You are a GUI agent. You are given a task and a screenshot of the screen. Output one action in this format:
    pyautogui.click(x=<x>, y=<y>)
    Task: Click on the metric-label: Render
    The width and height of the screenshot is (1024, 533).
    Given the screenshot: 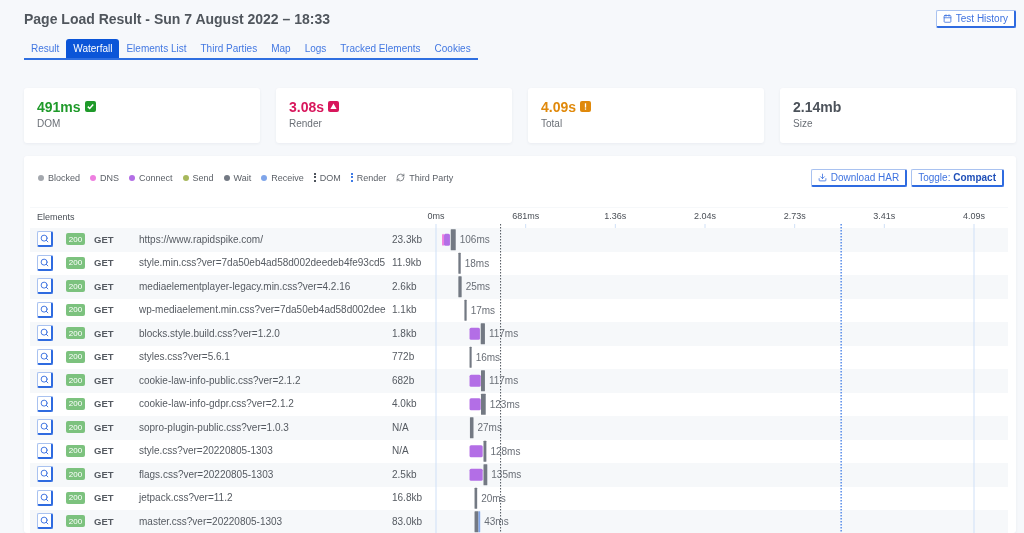 What is the action you would take?
    pyautogui.click(x=306, y=123)
    